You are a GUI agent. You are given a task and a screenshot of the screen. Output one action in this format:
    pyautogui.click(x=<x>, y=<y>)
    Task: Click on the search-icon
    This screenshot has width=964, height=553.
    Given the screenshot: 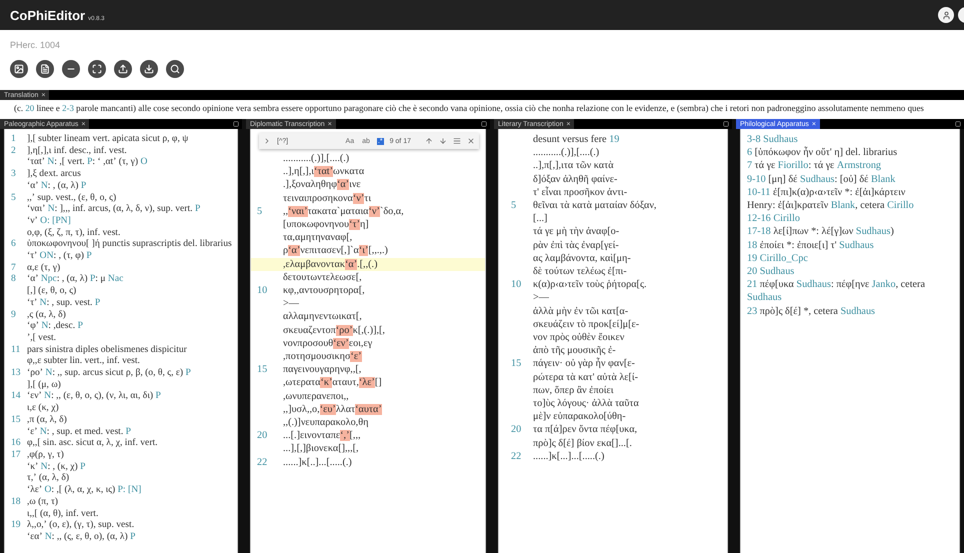 What is the action you would take?
    pyautogui.click(x=175, y=69)
    